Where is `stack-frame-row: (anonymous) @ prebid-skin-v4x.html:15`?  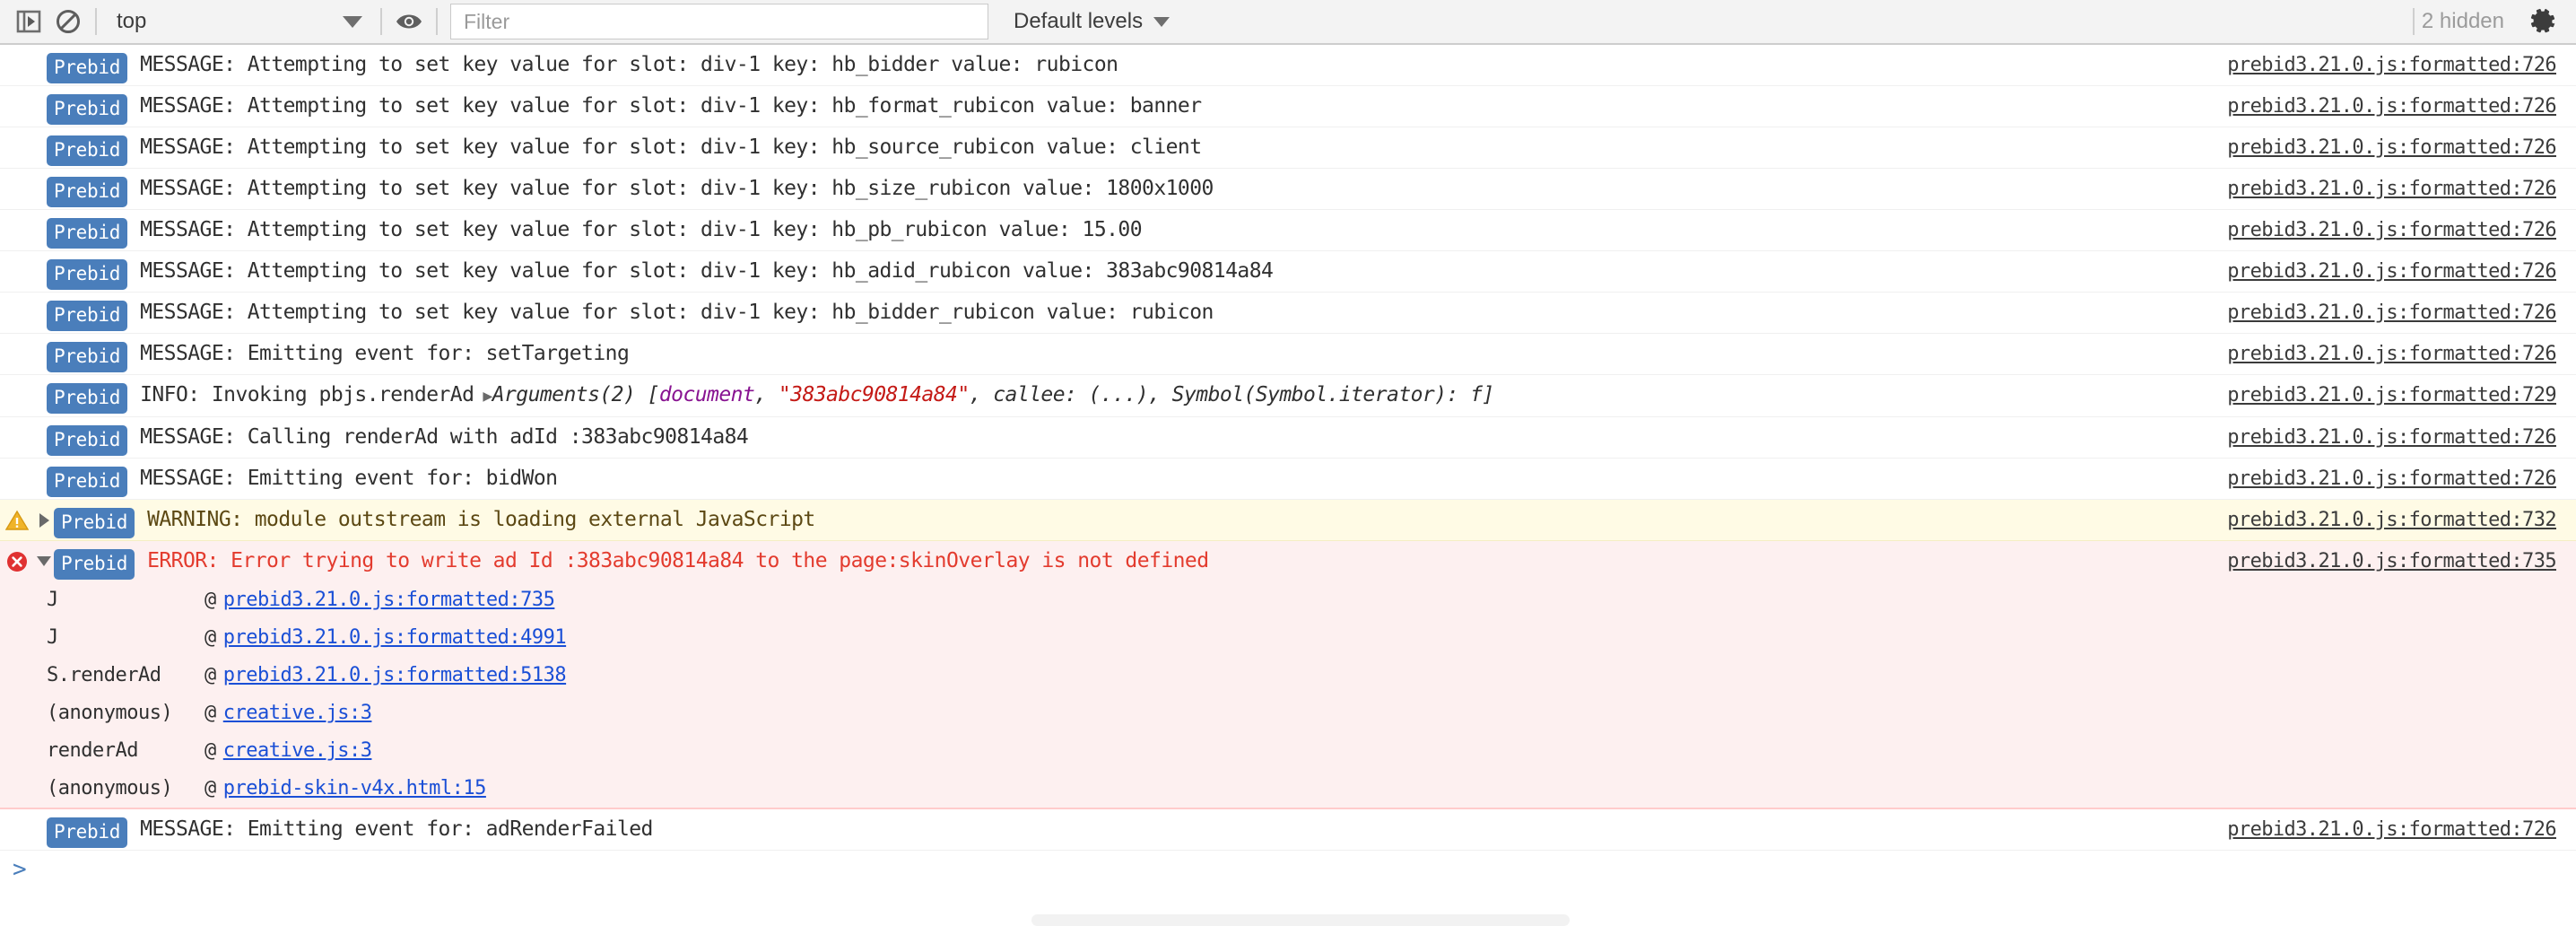
stack-frame-row: (anonymous) @ prebid-skin-v4x.html:15 is located at coordinates (1288, 789).